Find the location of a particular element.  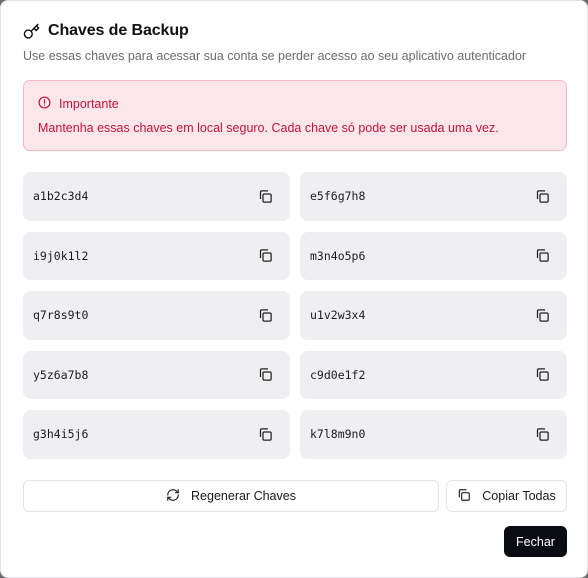

backup-key-value: y5z6a7b8 is located at coordinates (61, 374).